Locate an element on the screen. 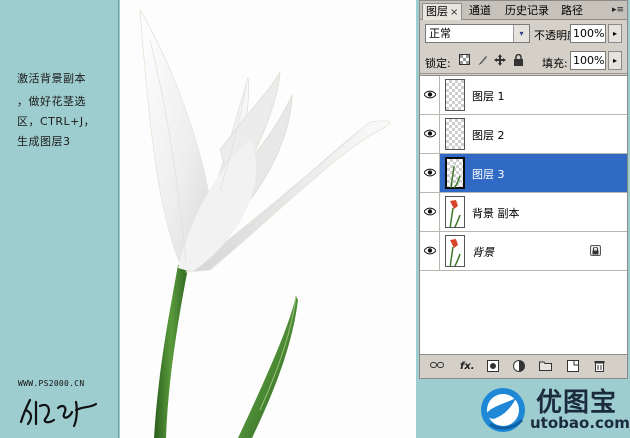 Image resolution: width=630 pixels, height=438 pixels. lock-row: 锁定: 填充: 100% ▸ is located at coordinates (523, 61).